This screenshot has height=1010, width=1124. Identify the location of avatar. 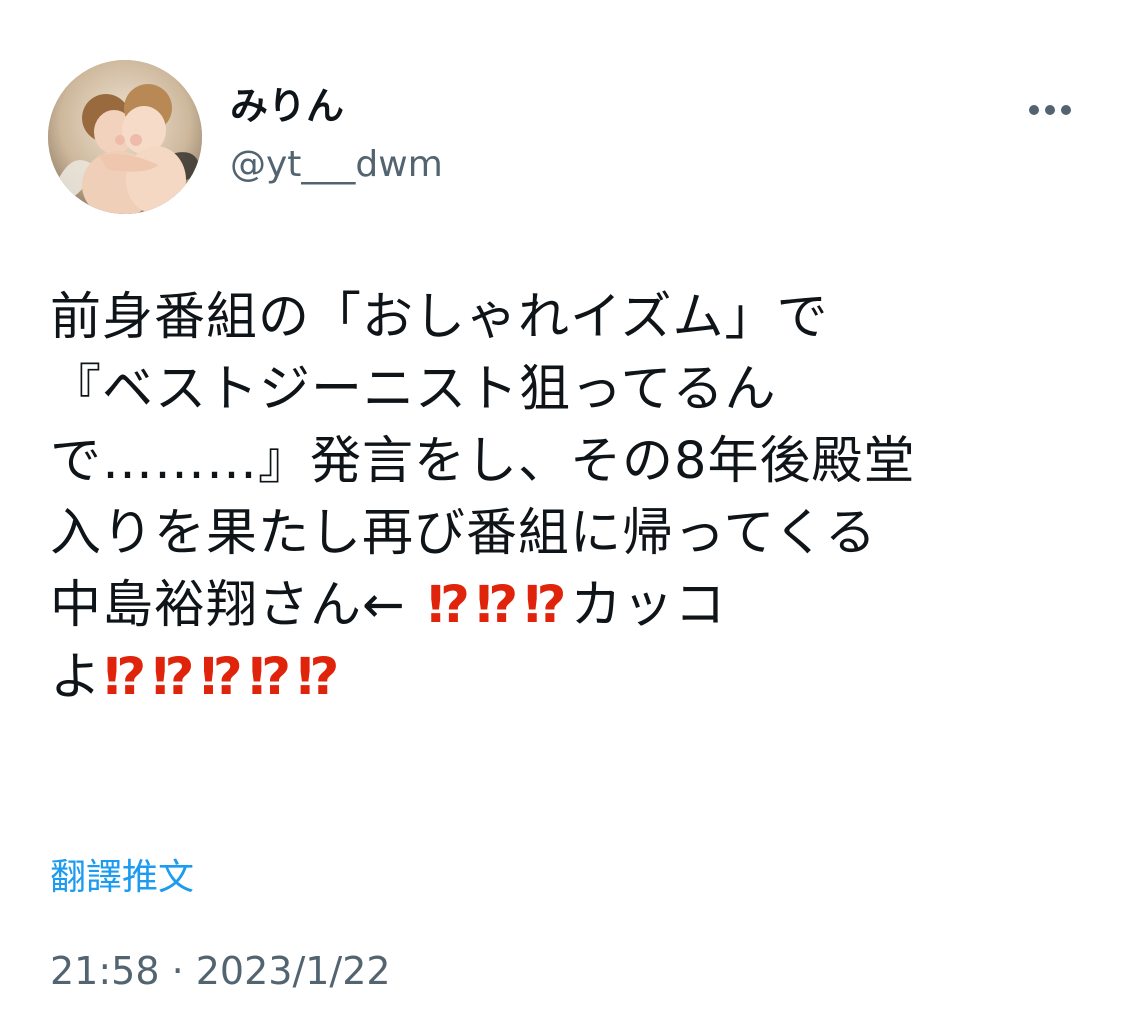
(125, 137).